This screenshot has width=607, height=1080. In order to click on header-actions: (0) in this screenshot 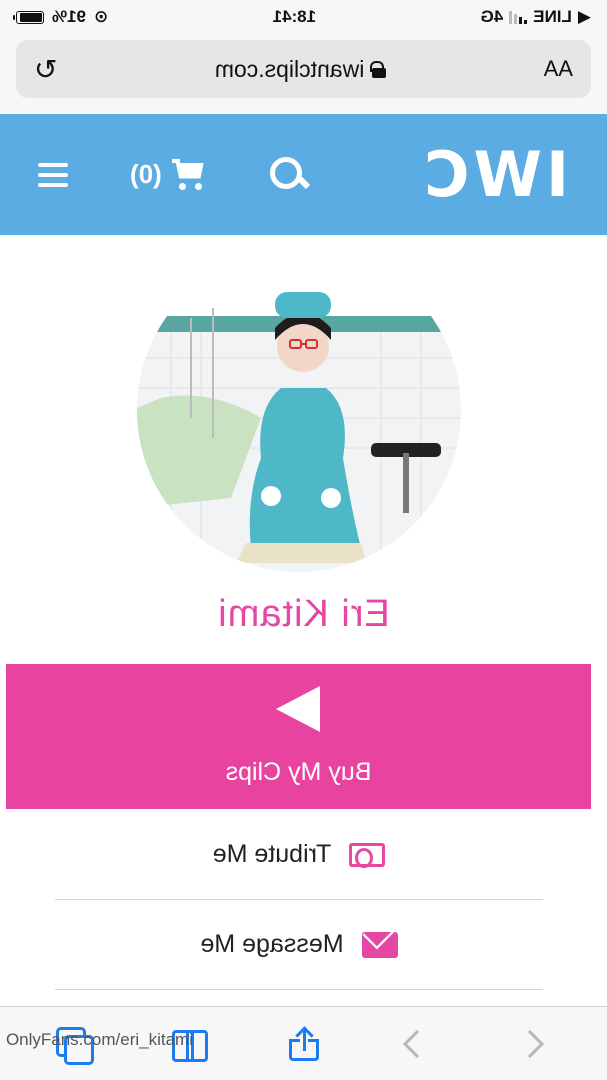, I will do `click(173, 175)`.